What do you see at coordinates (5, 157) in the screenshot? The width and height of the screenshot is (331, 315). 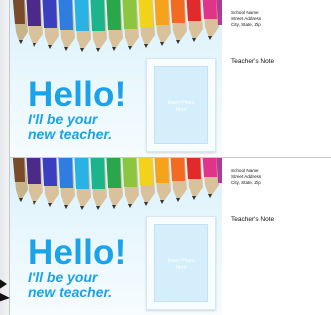 I see `page-margin` at bounding box center [5, 157].